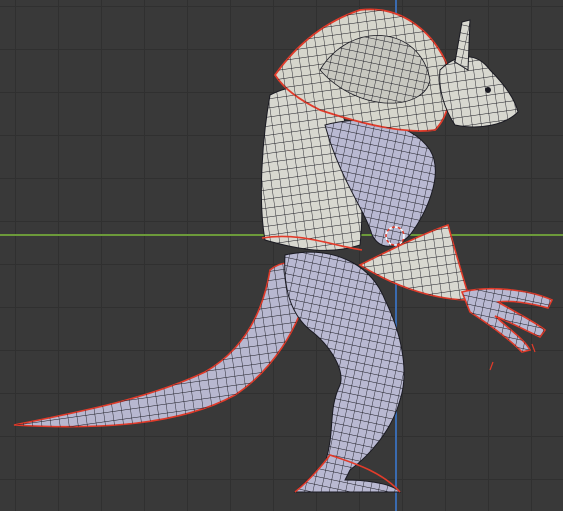  I want to click on eye, so click(488, 90).